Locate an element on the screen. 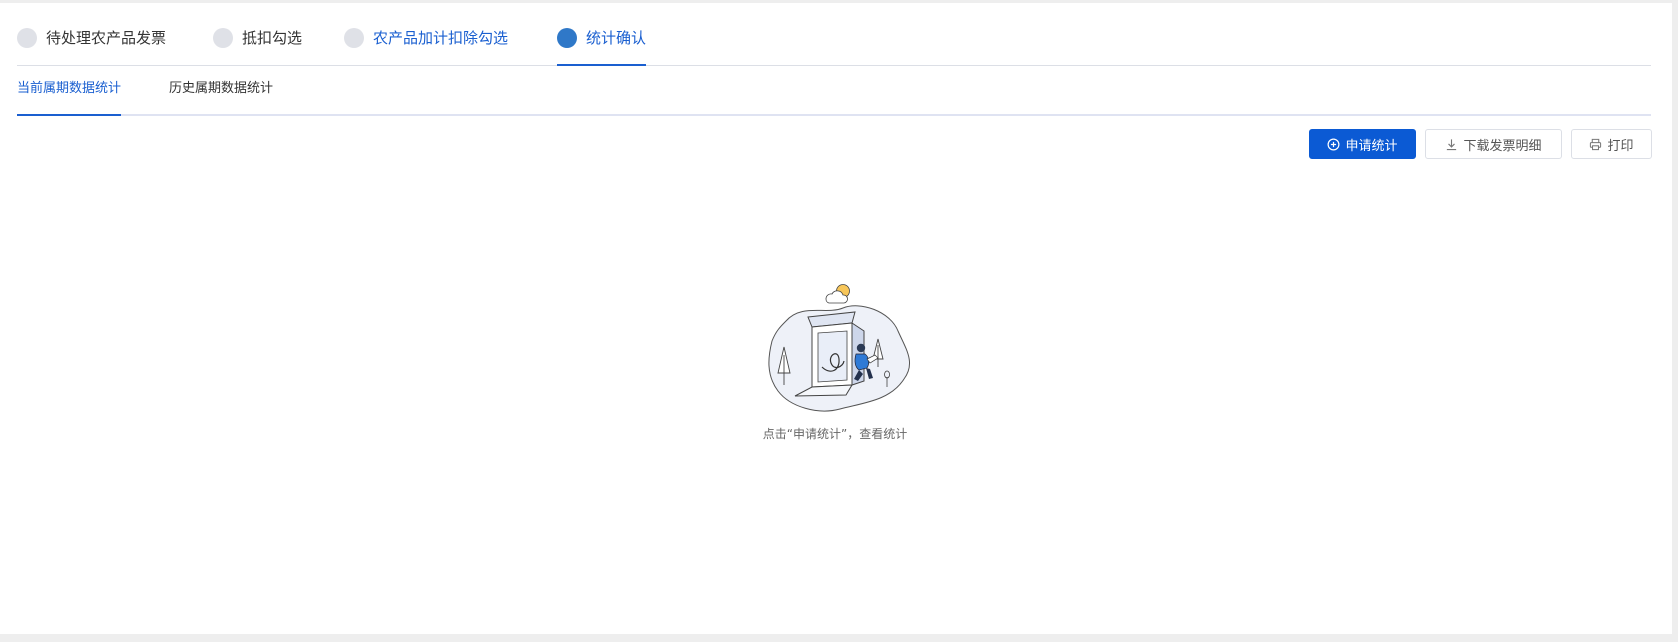  step-tabs: 待处理农产品发票 抵扣勾选 农产品加计扣除勾选 统计确认 is located at coordinates (834, 34).